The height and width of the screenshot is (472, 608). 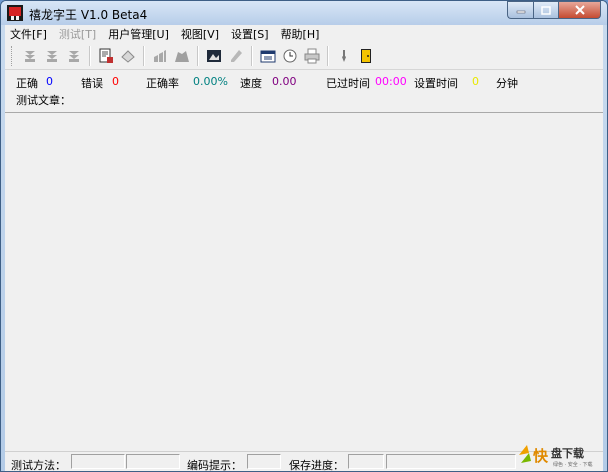 I want to click on code-hint-field, so click(x=264, y=461).